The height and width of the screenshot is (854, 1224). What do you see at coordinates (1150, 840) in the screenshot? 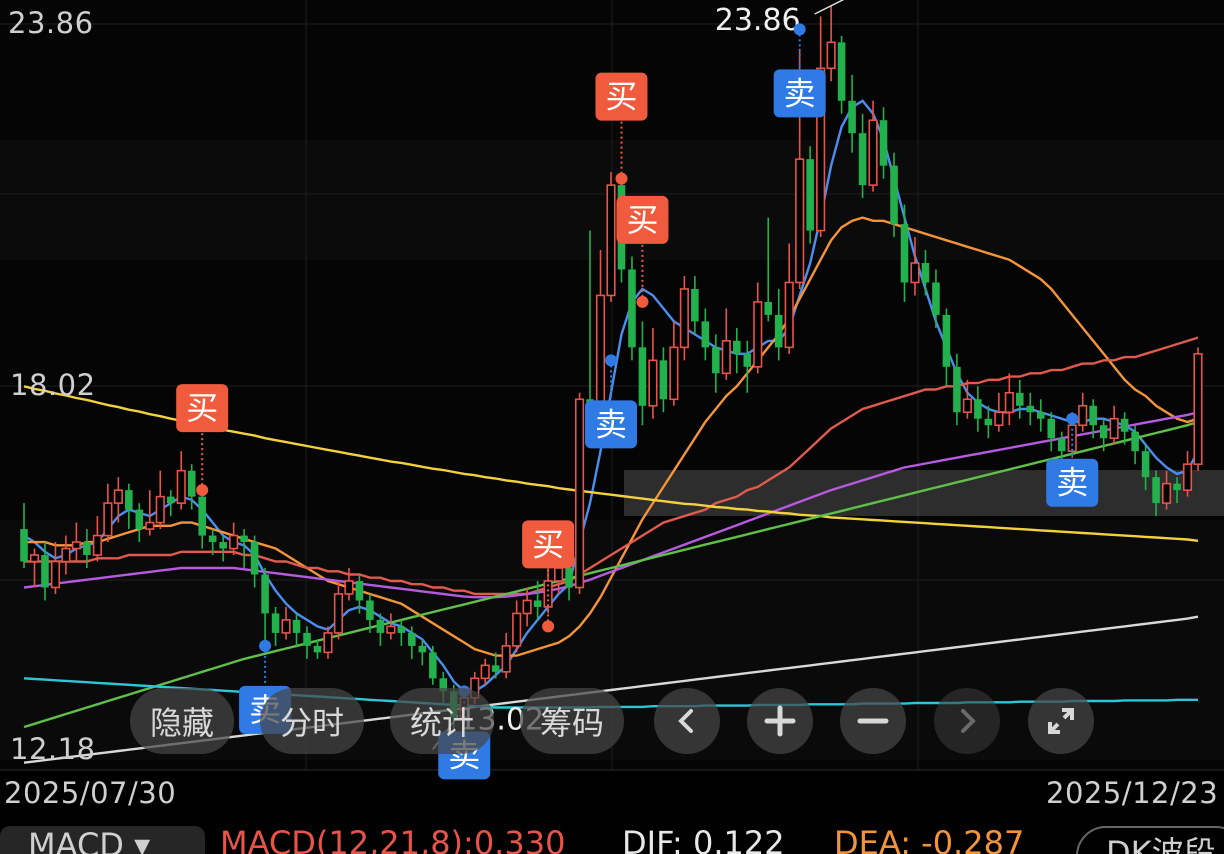
I see `dk-band-button: DK波段` at bounding box center [1150, 840].